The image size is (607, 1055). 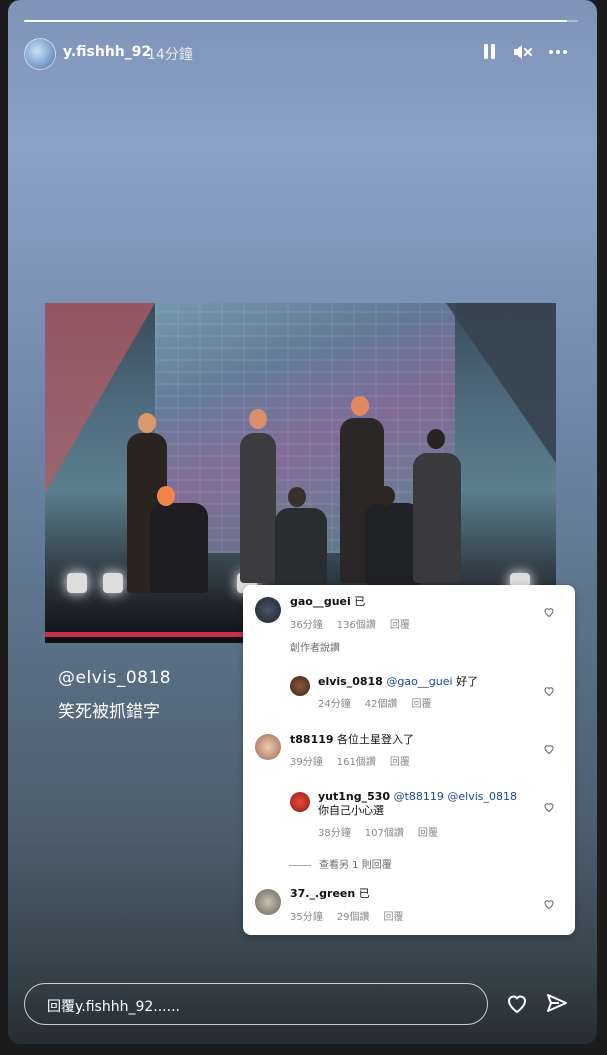 What do you see at coordinates (40, 54) in the screenshot?
I see `user-avatar` at bounding box center [40, 54].